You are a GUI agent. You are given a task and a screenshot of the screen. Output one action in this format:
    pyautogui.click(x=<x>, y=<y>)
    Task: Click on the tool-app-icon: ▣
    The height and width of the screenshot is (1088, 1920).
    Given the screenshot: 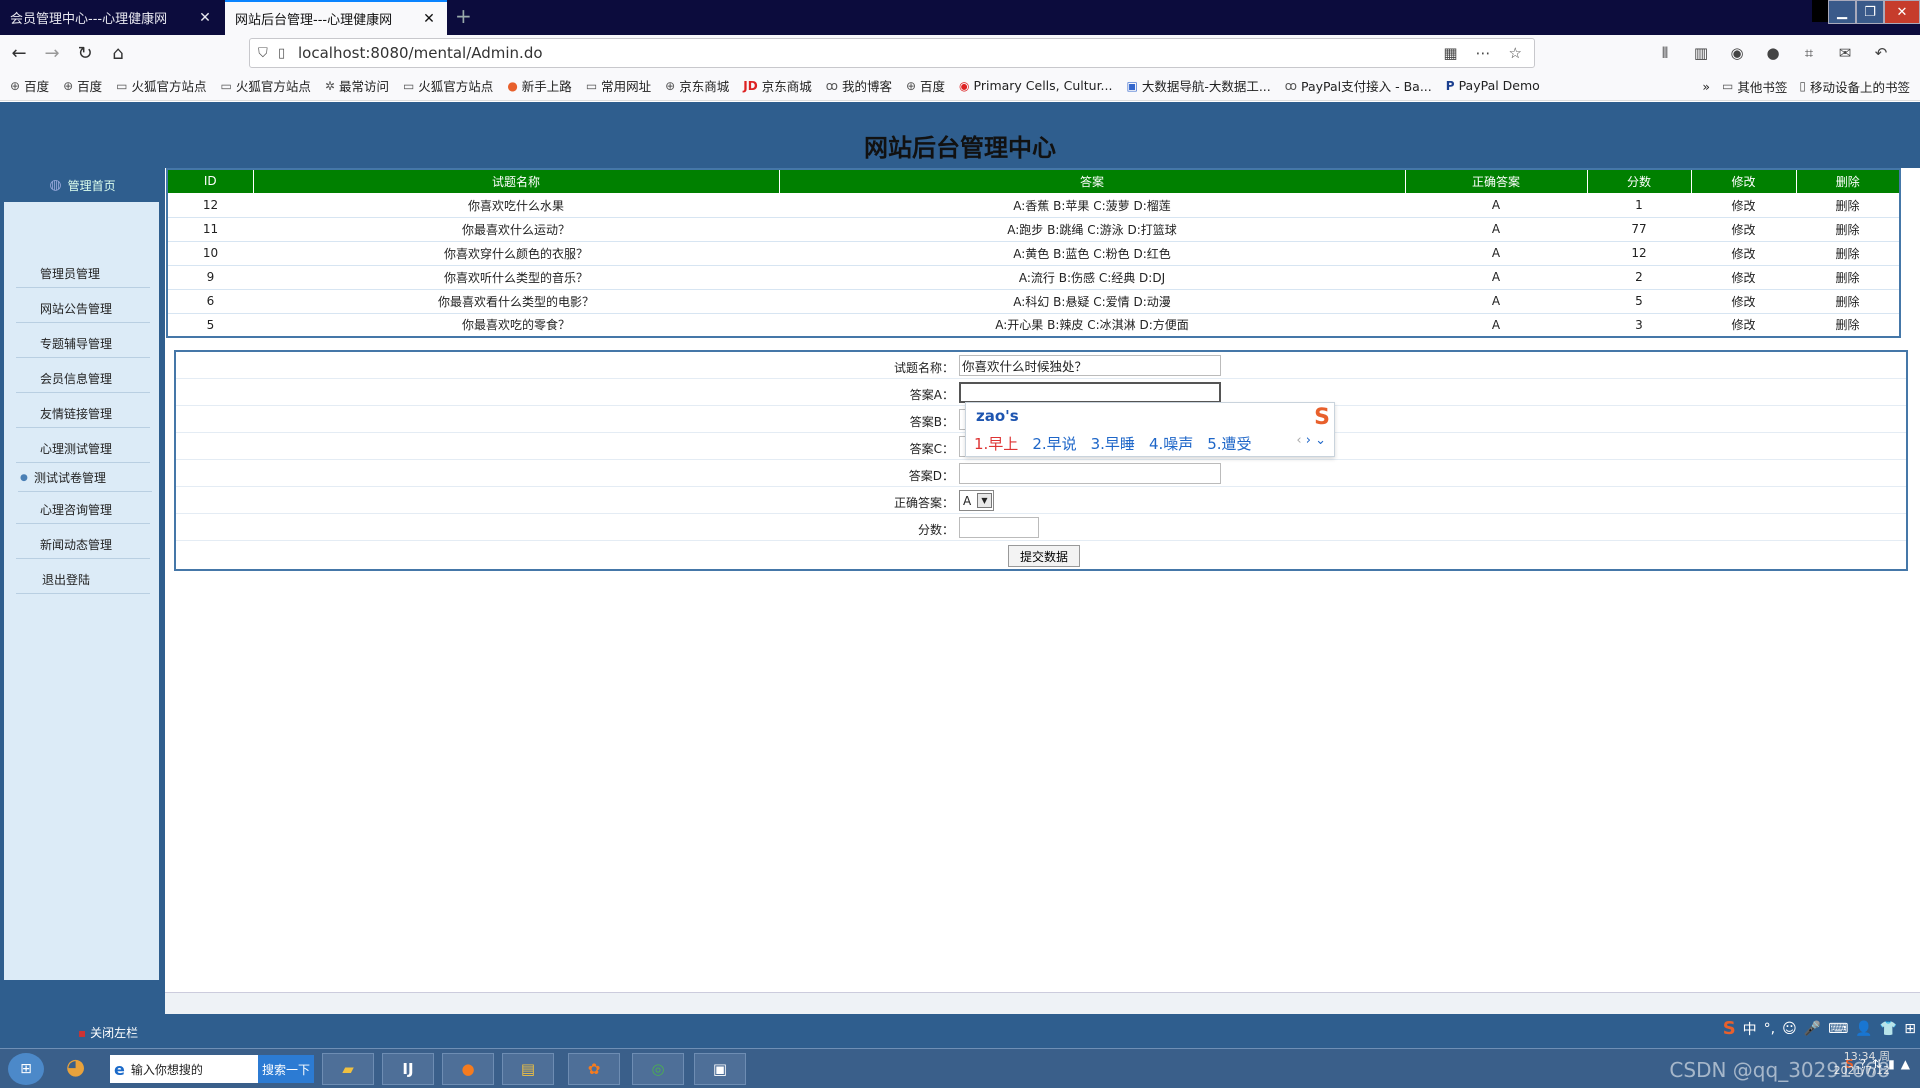 What is the action you would take?
    pyautogui.click(x=720, y=1069)
    